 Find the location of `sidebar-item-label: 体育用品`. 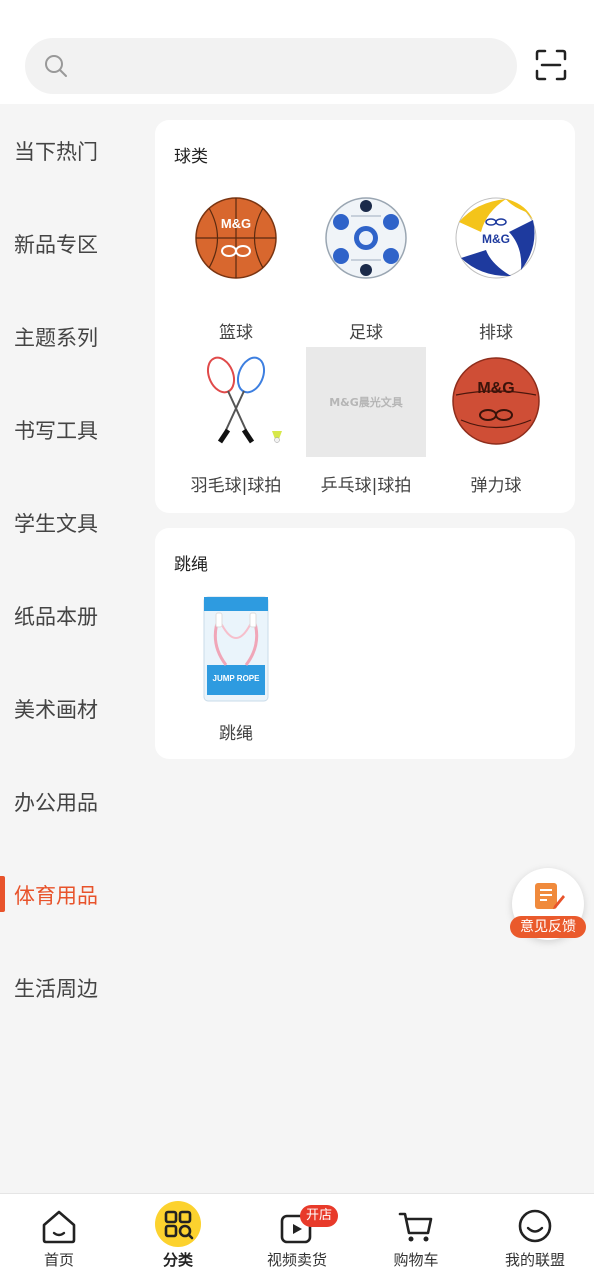

sidebar-item-label: 体育用品 is located at coordinates (56, 896).